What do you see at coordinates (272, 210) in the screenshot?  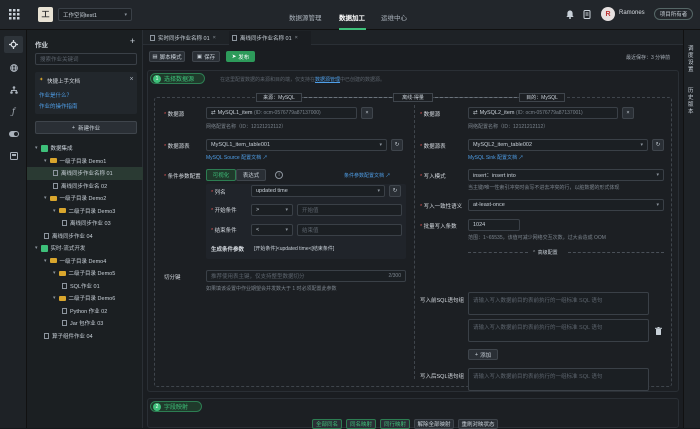 I see `start-op-select: > ▾` at bounding box center [272, 210].